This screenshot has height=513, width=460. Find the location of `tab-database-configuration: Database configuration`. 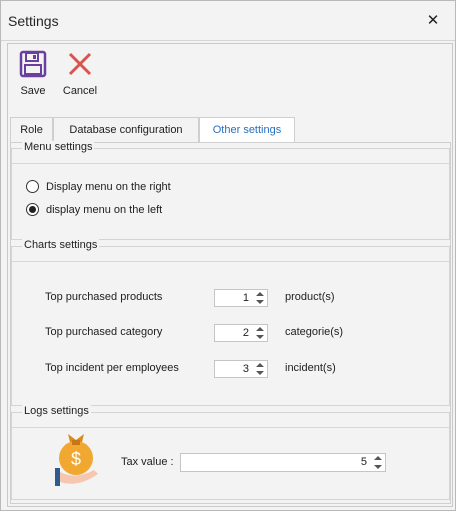

tab-database-configuration: Database configuration is located at coordinates (126, 129).